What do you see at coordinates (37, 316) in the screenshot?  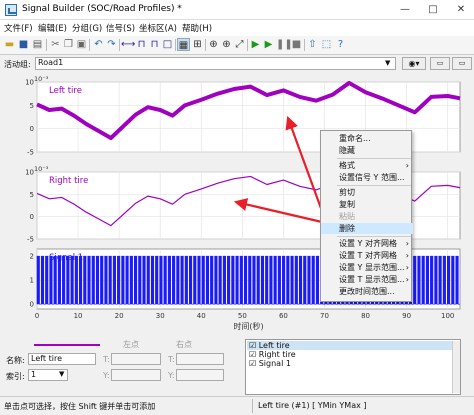 I see `x-tick-label: 0` at bounding box center [37, 316].